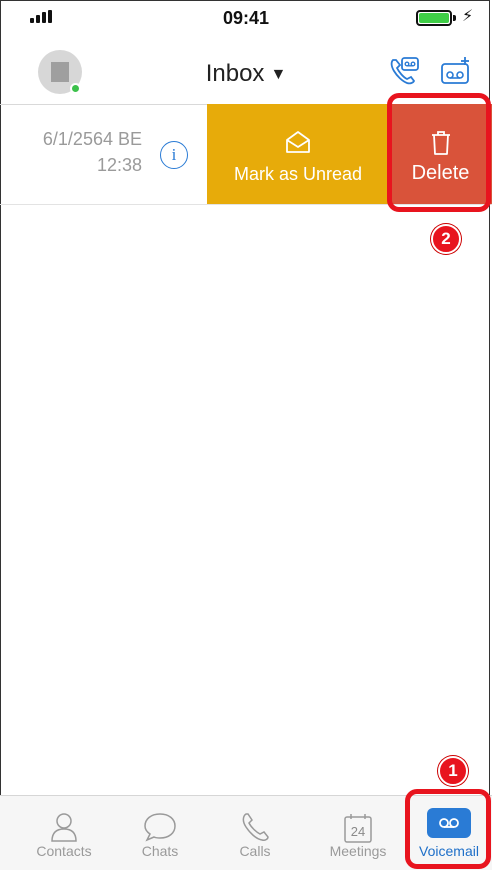  Describe the element at coordinates (298, 174) in the screenshot. I see `mark-as-unread-label: Mark as Unread` at that location.